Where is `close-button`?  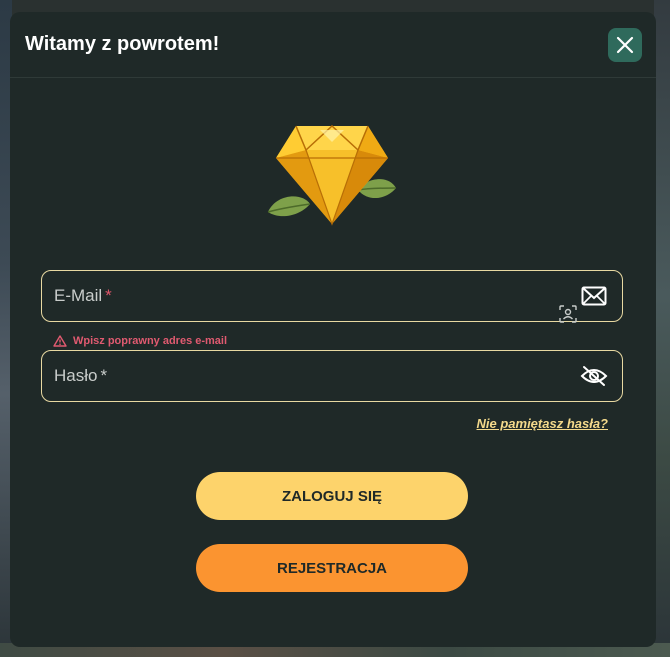 close-button is located at coordinates (625, 44).